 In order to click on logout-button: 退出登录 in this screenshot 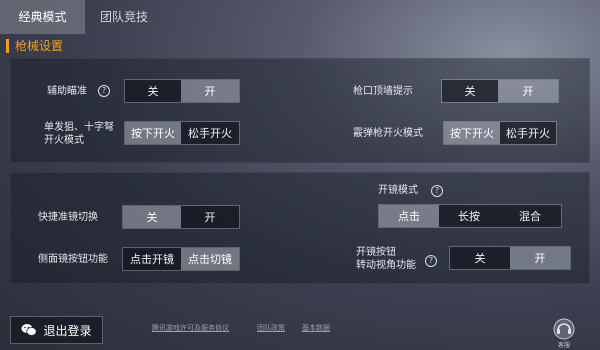, I will do `click(56, 330)`.